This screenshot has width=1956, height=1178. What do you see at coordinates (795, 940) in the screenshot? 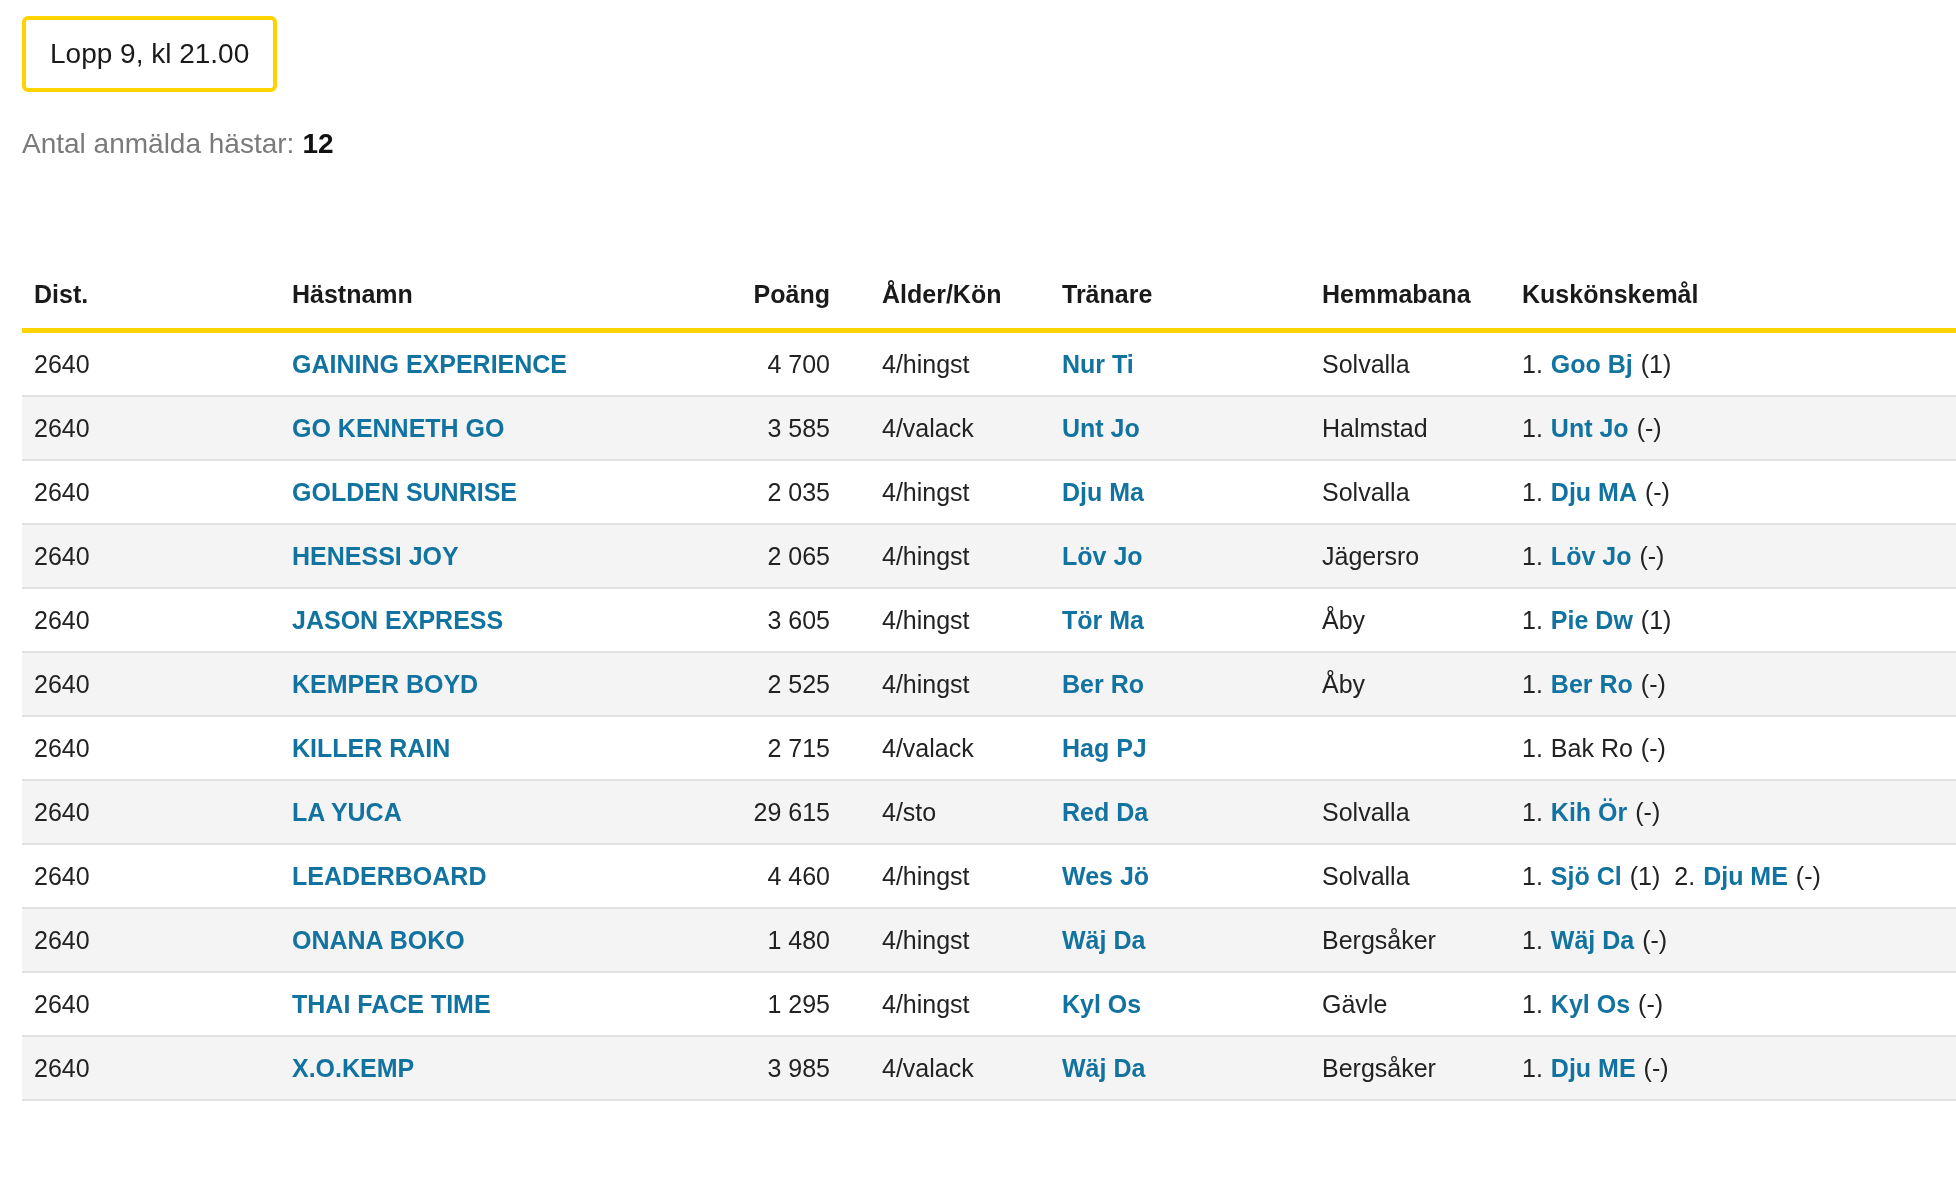
I see `points-cell: 1 480` at bounding box center [795, 940].